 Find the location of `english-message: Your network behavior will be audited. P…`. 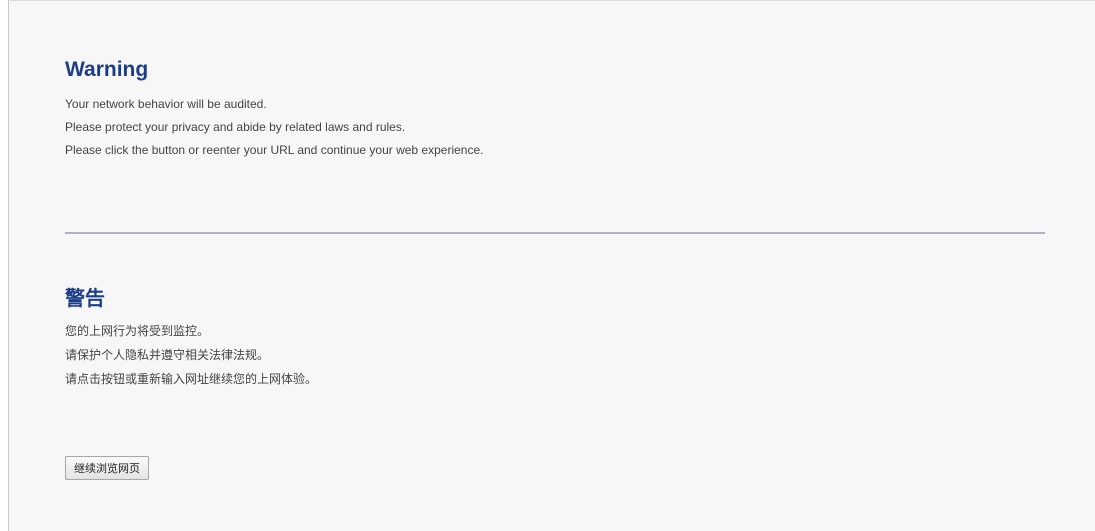

english-message: Your network behavior will be audited. P… is located at coordinates (555, 127).